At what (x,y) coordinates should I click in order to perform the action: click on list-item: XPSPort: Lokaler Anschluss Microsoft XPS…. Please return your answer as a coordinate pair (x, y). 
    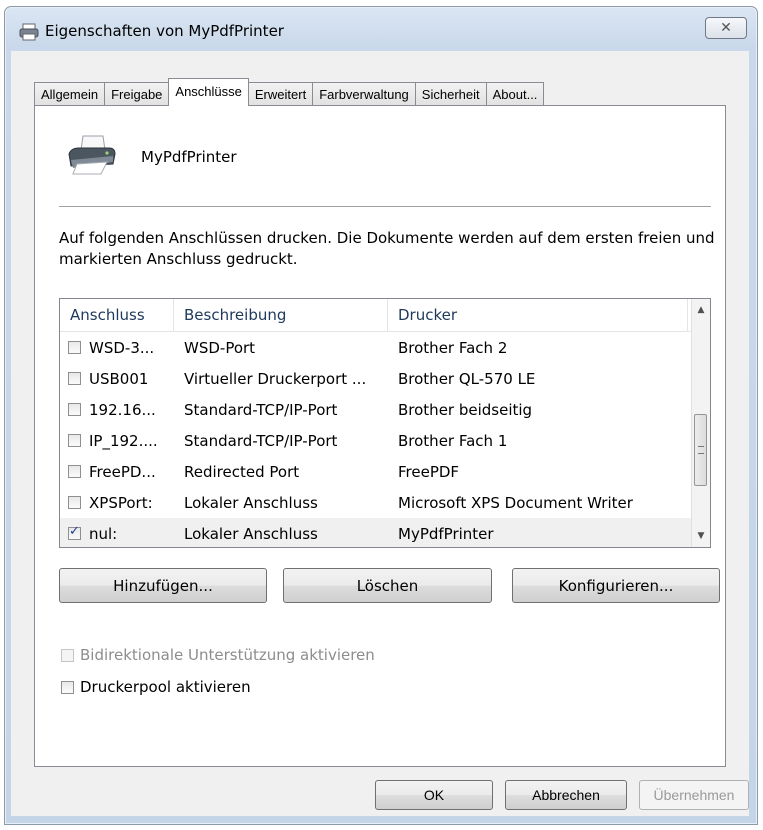
    Looking at the image, I should click on (376, 502).